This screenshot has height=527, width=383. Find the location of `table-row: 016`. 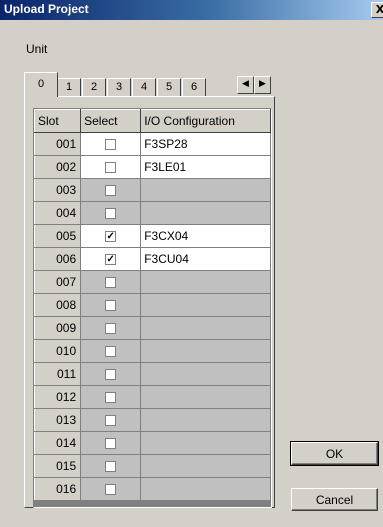

table-row: 016 is located at coordinates (152, 489).